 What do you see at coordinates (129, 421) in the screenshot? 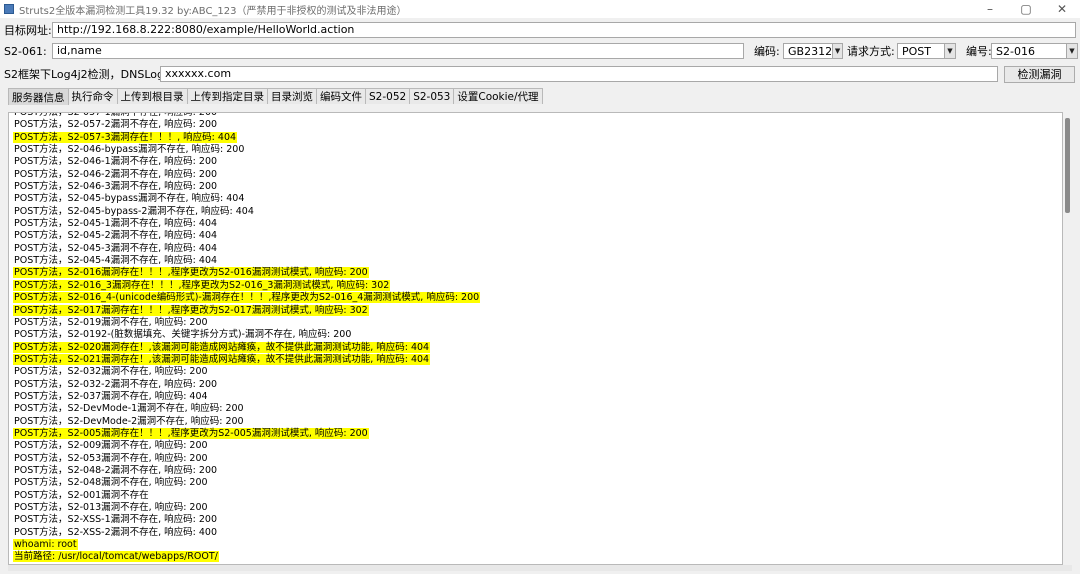
I see `log-line-text: POST方法，S2-DevMode-2漏洞不存在, 响应码: 200` at bounding box center [129, 421].